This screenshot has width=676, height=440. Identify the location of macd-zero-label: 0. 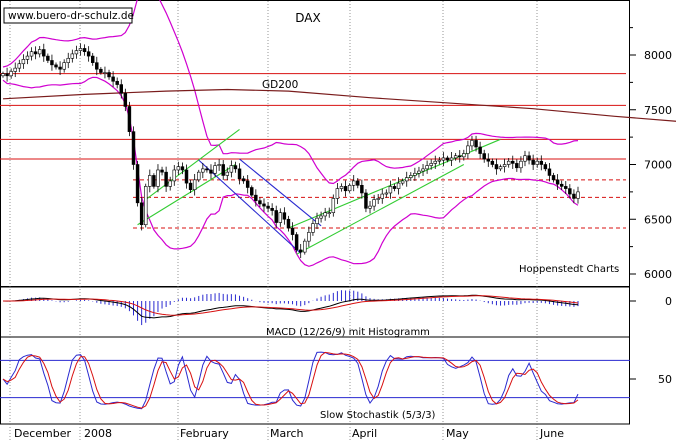
(668, 301).